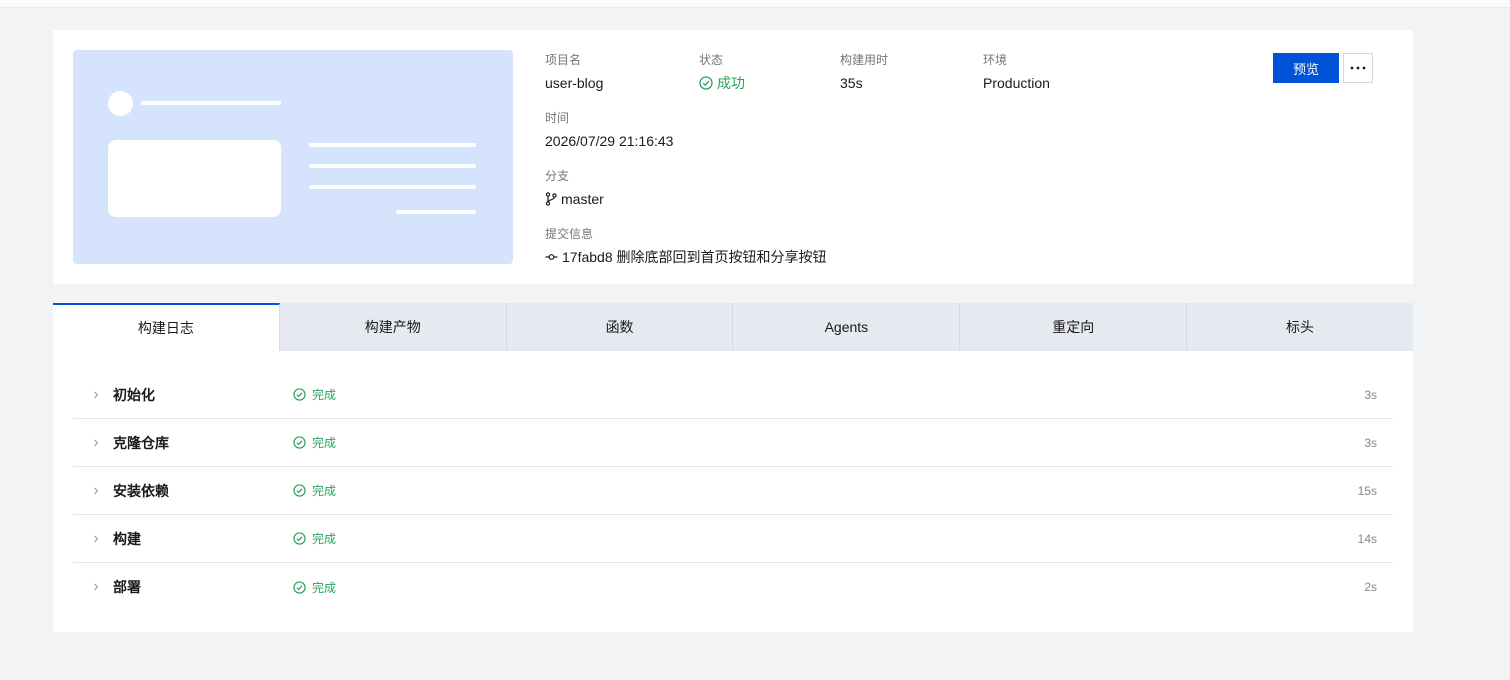  I want to click on detail-tabs: 构建日志 构建产物 函数 Agents 重定向 标头, so click(733, 327).